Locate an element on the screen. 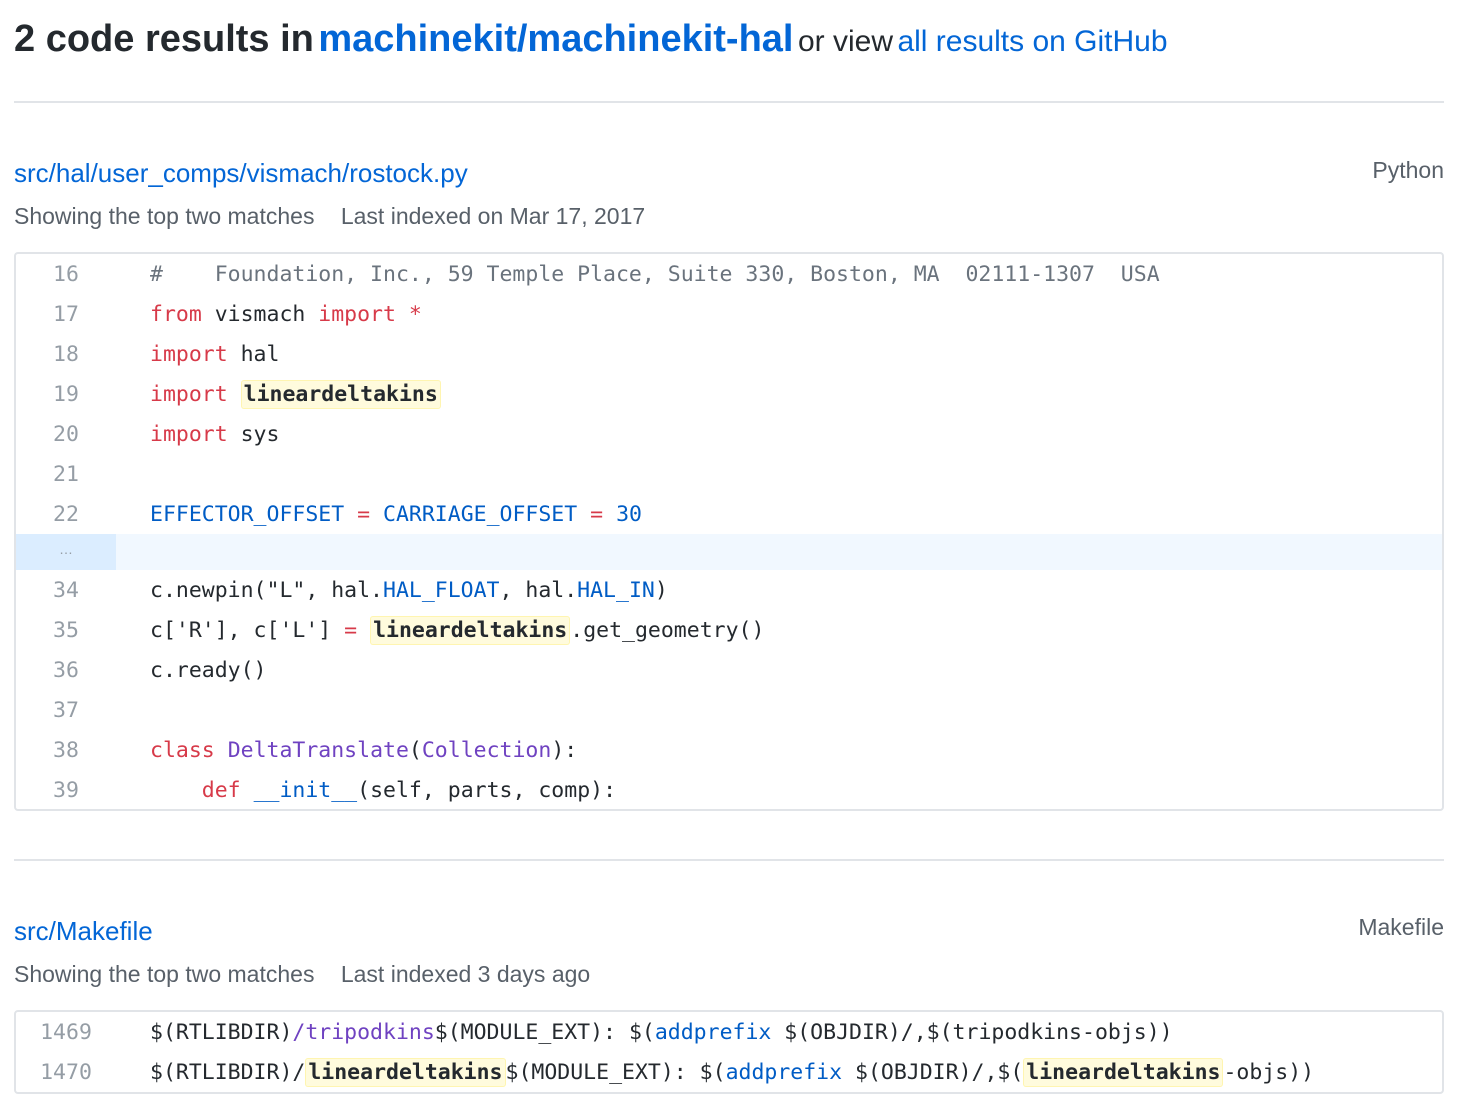 This screenshot has width=1465, height=1113. code-text: import lineardeltakins is located at coordinates (278, 394).